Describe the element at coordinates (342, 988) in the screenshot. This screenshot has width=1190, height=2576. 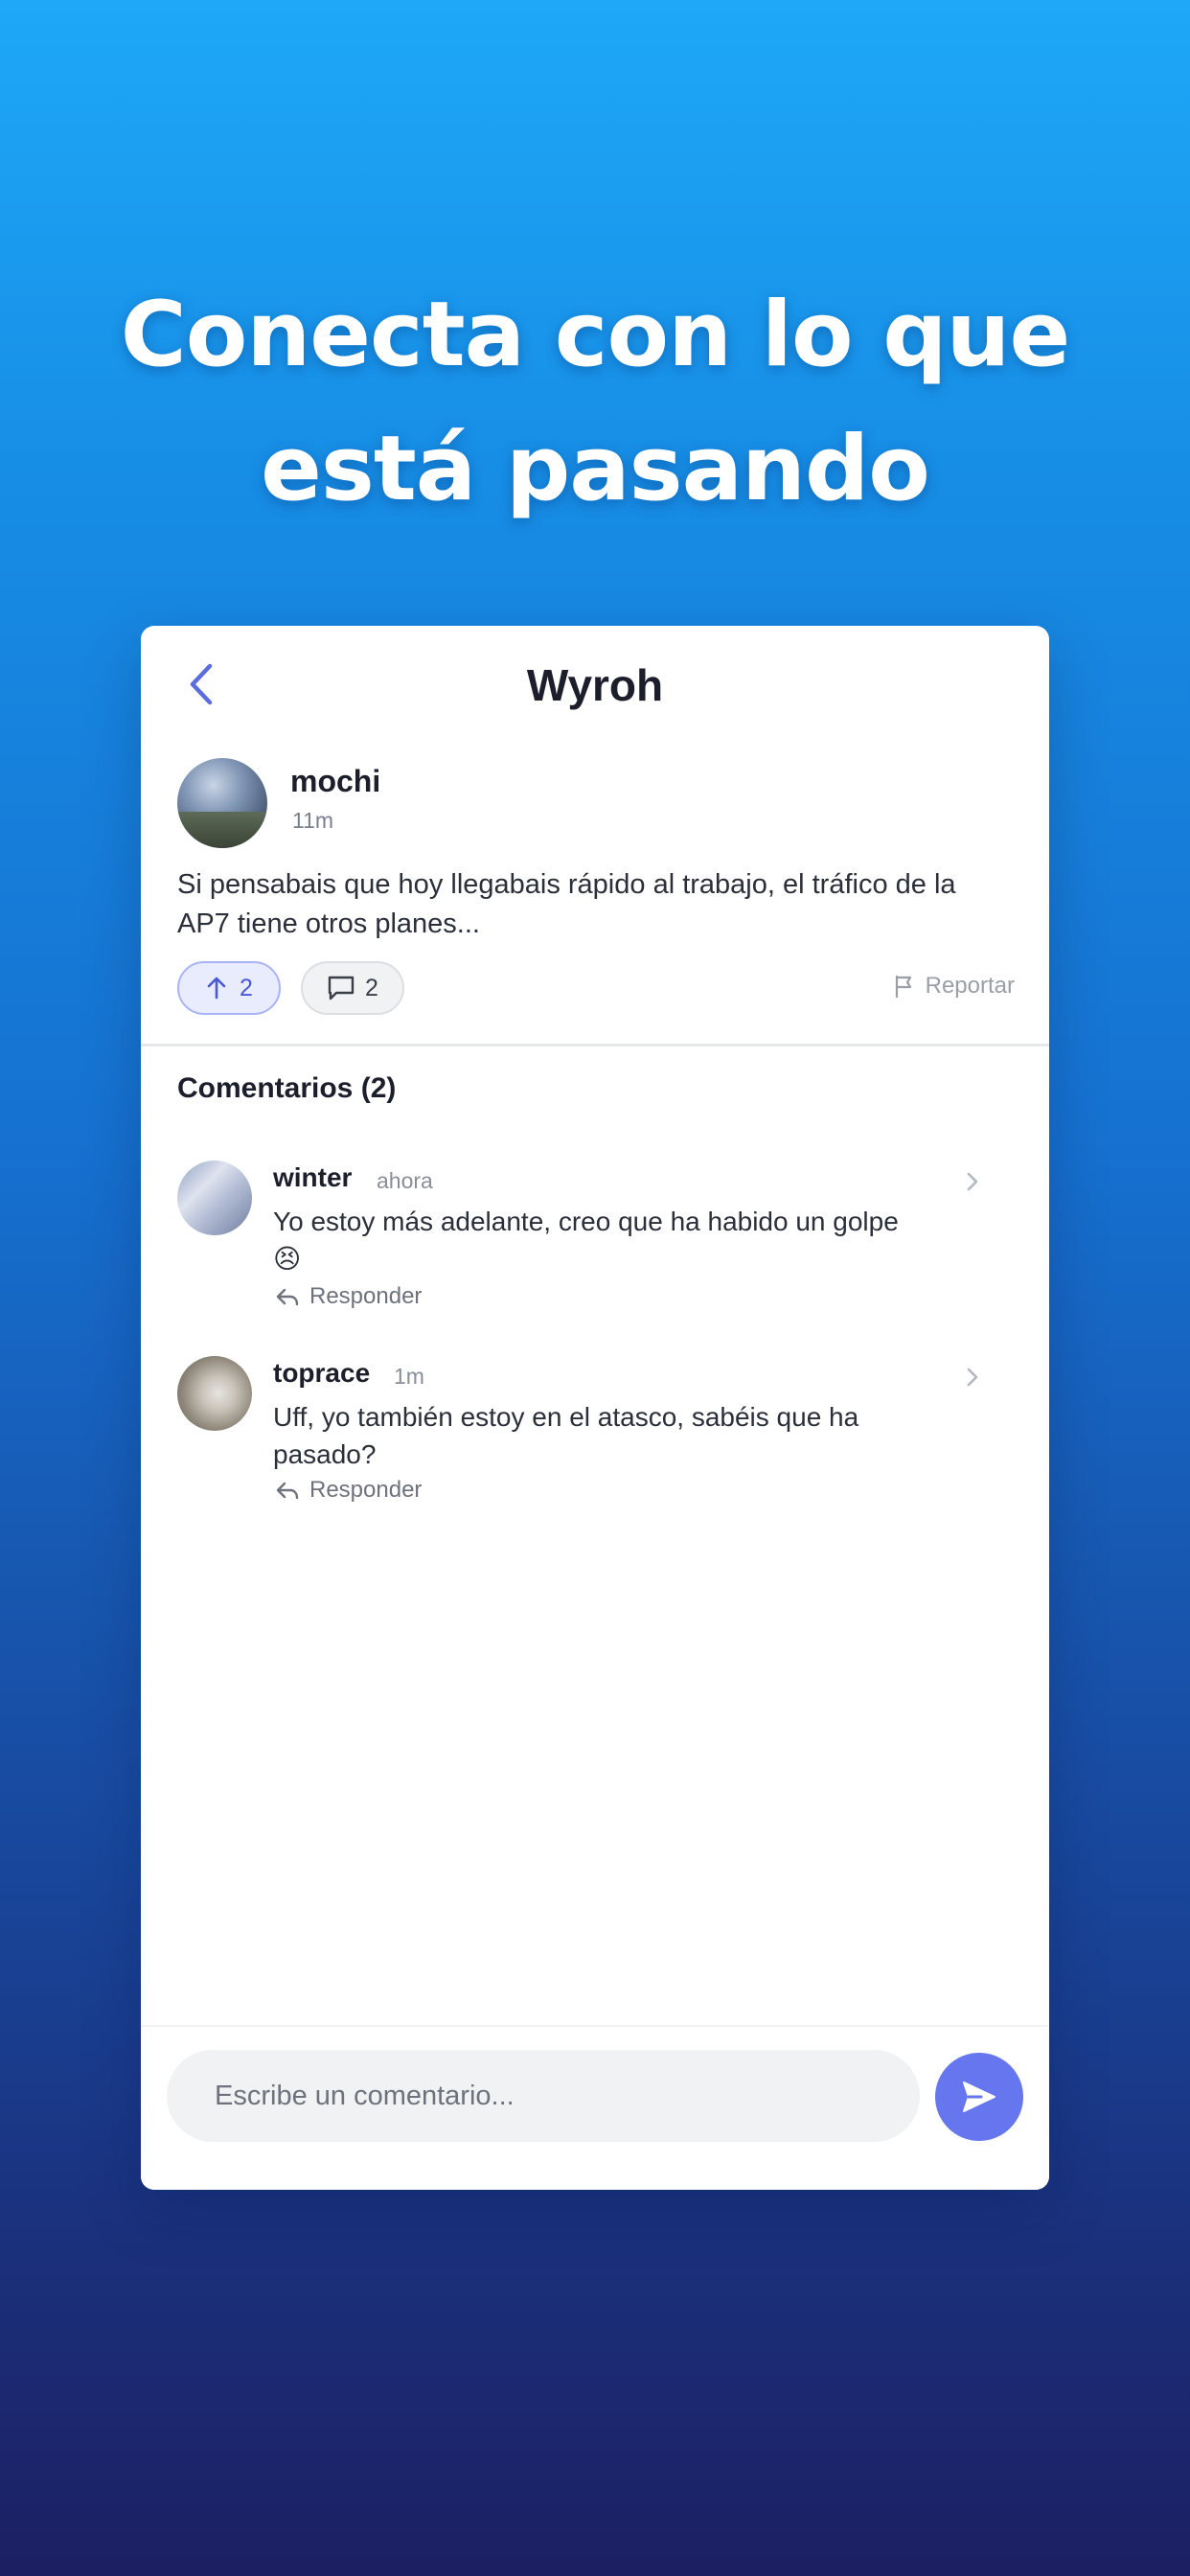
I see `comment-icon` at that location.